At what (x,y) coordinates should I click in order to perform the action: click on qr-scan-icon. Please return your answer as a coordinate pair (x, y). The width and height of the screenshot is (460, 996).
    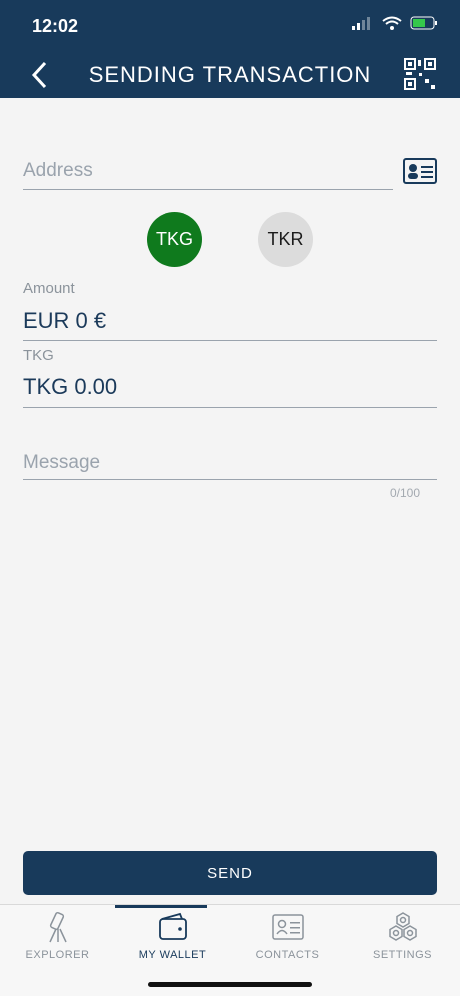
    Looking at the image, I should click on (420, 74).